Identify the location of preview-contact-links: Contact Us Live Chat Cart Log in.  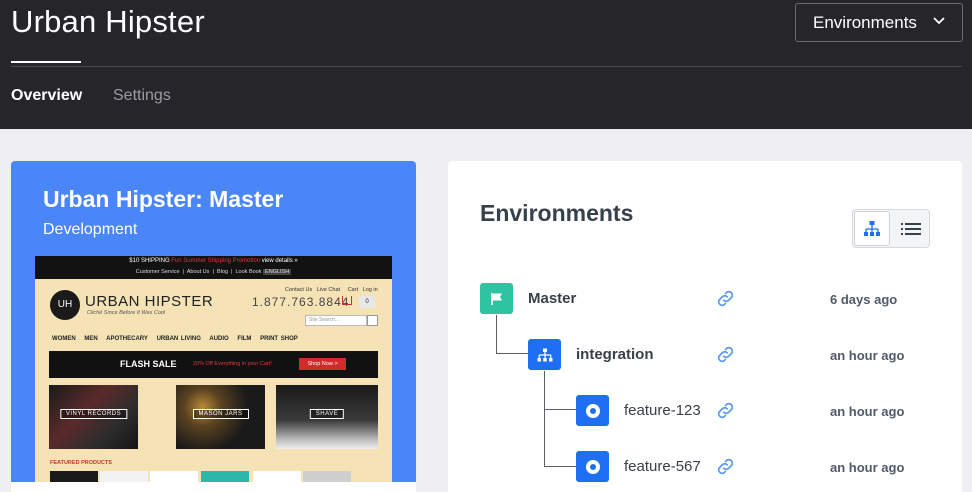
(331, 290).